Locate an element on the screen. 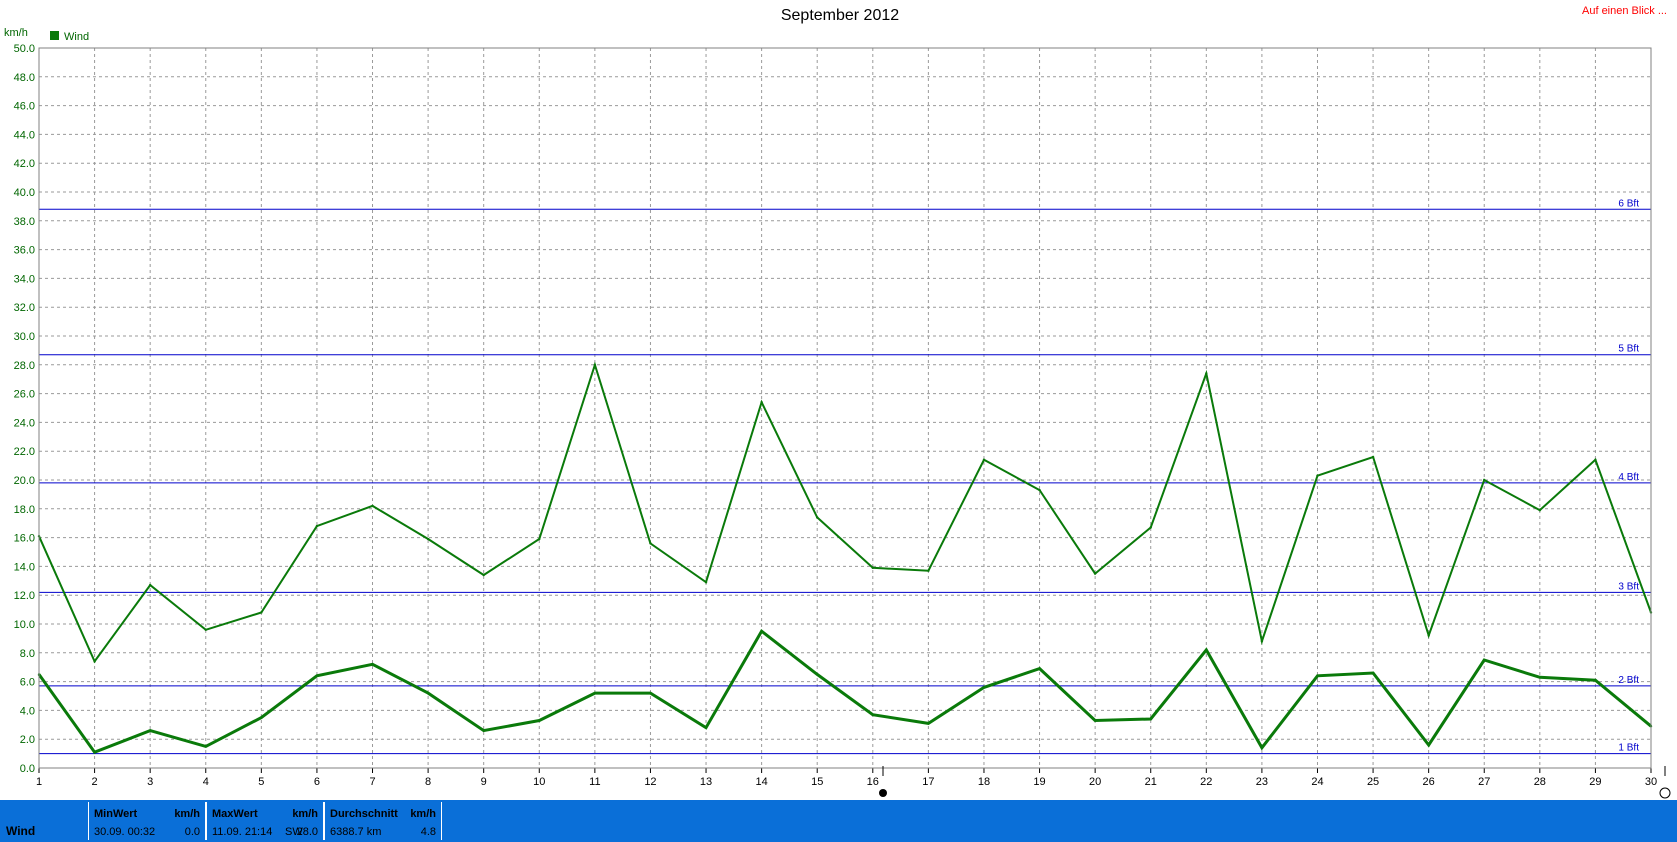 This screenshot has width=1677, height=842. x-tick-label: 28 is located at coordinates (1540, 782).